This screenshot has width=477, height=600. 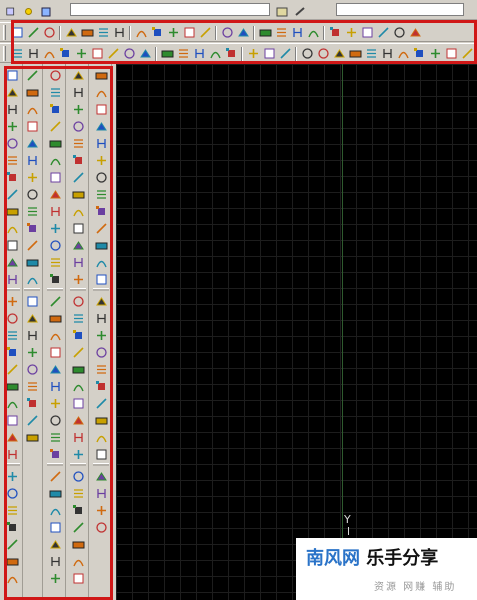 What do you see at coordinates (215, 53) in the screenshot?
I see `tolerance-icon` at bounding box center [215, 53].